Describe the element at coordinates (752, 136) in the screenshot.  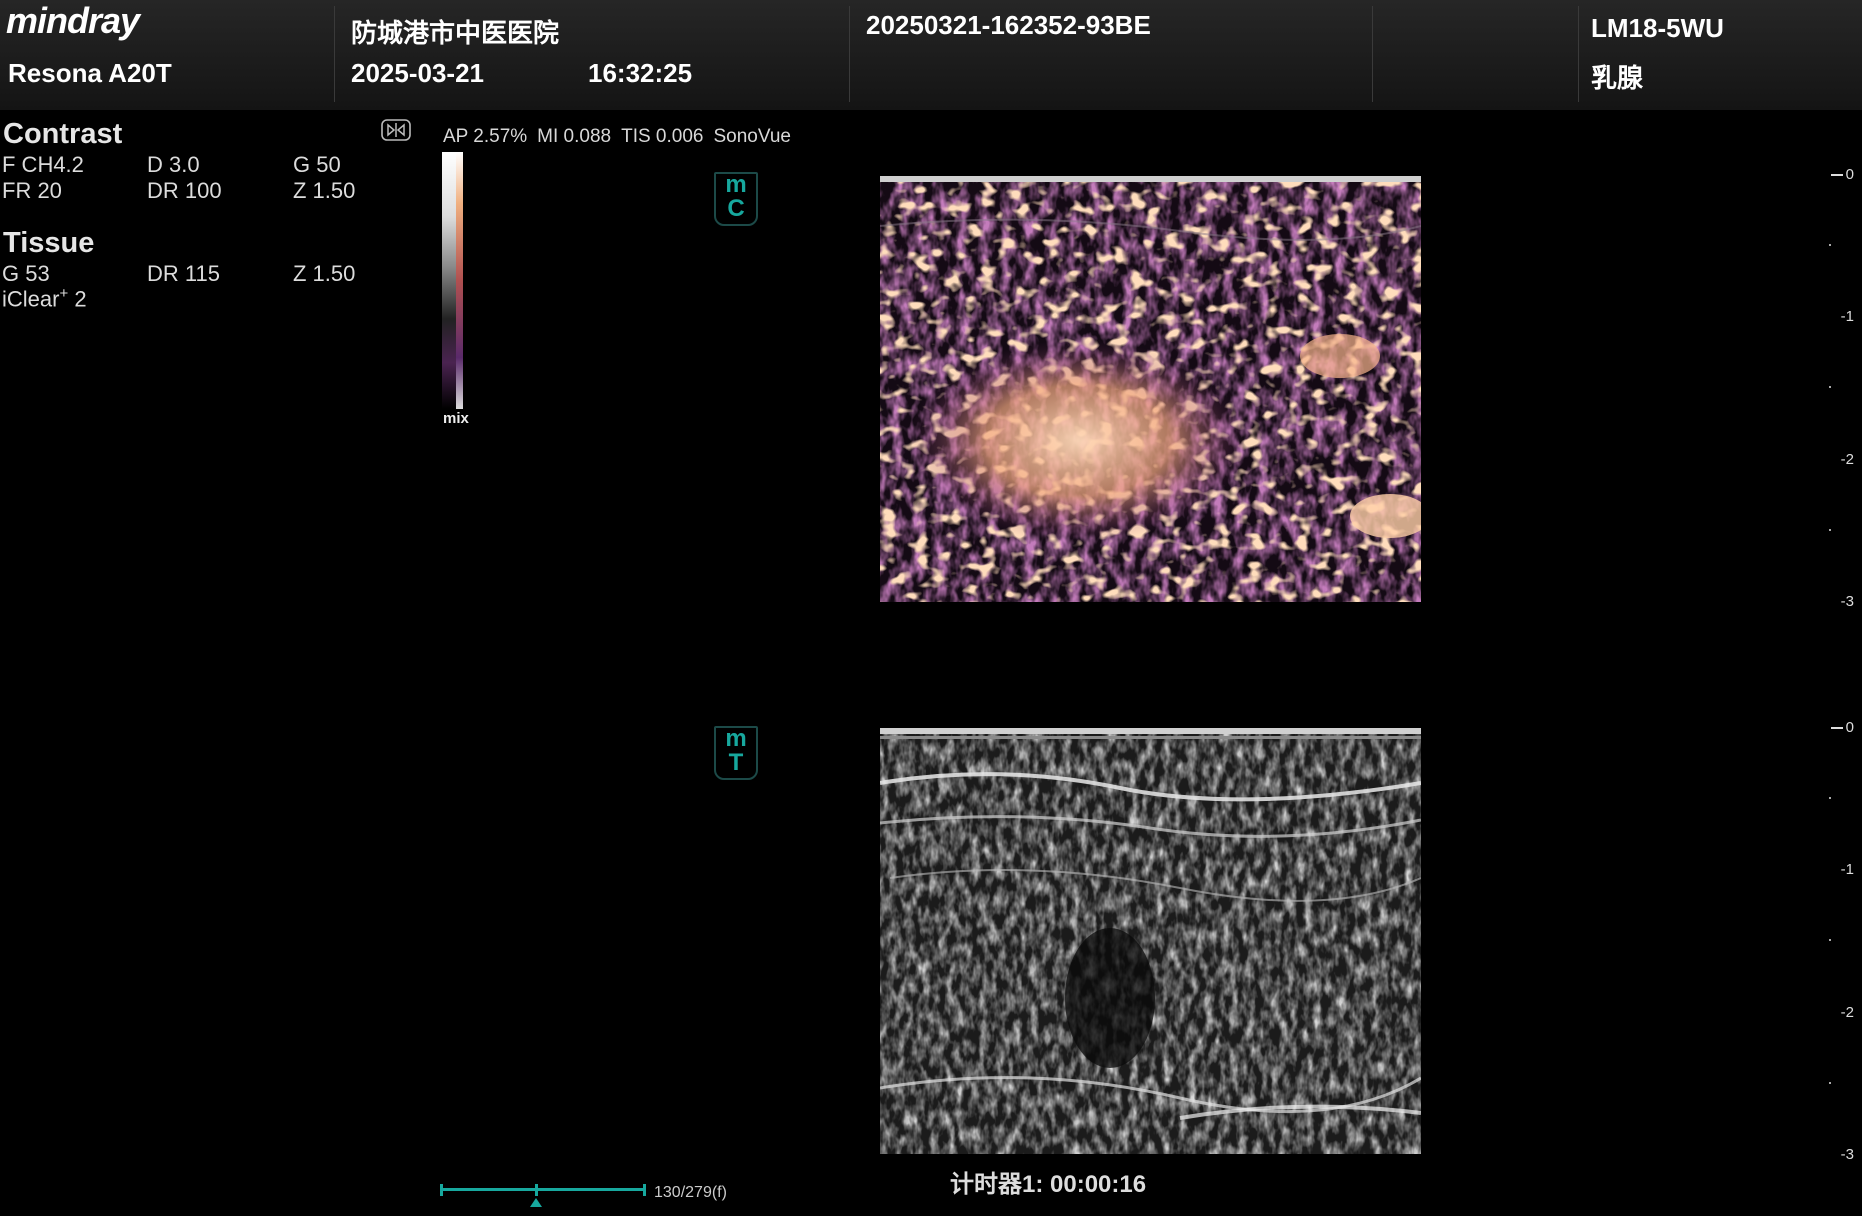
I see `contrast-agent: SonoVue` at that location.